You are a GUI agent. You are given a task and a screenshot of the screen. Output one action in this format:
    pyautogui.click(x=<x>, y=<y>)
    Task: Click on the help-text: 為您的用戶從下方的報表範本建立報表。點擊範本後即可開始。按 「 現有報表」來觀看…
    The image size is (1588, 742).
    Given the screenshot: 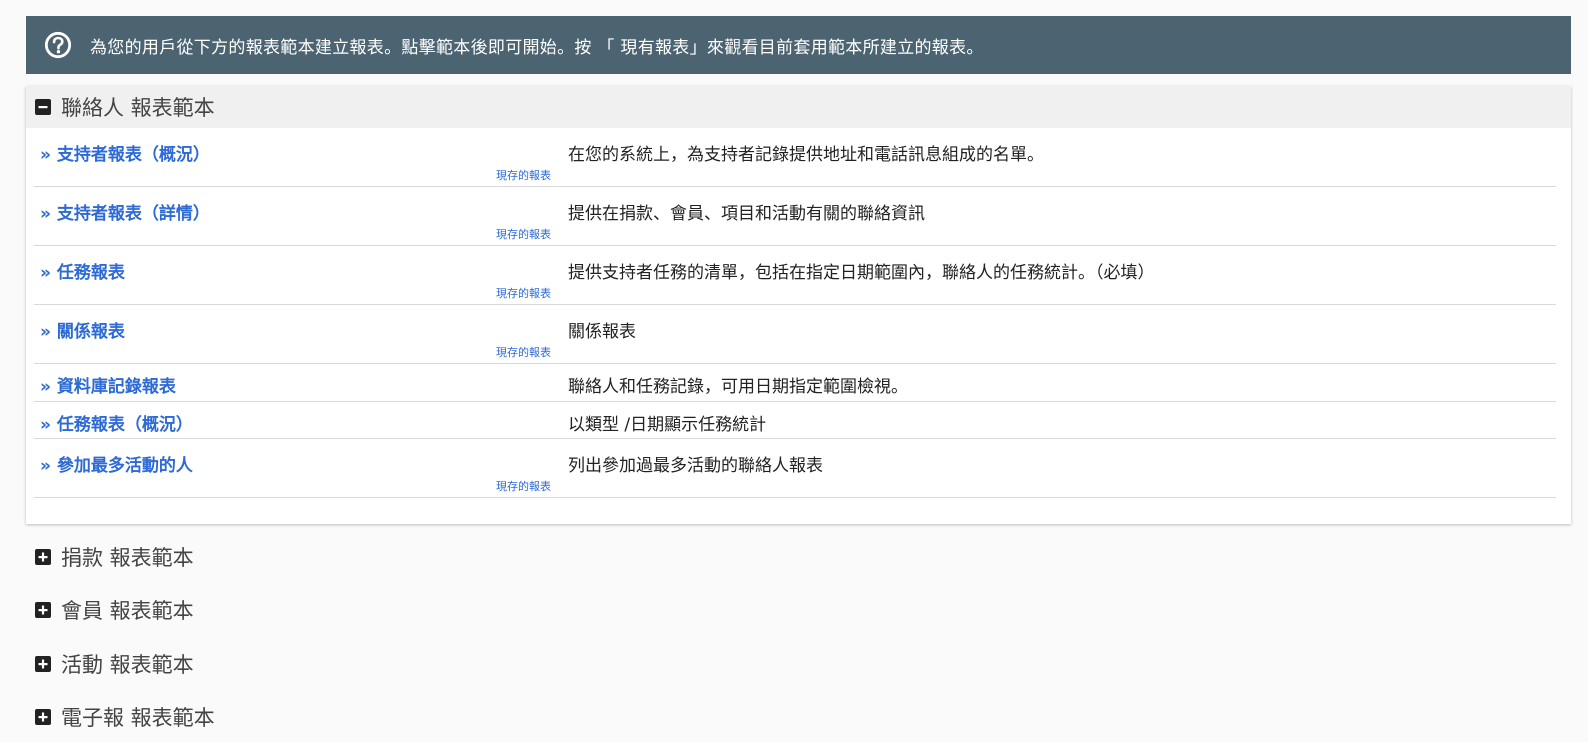 What is the action you would take?
    pyautogui.click(x=537, y=47)
    